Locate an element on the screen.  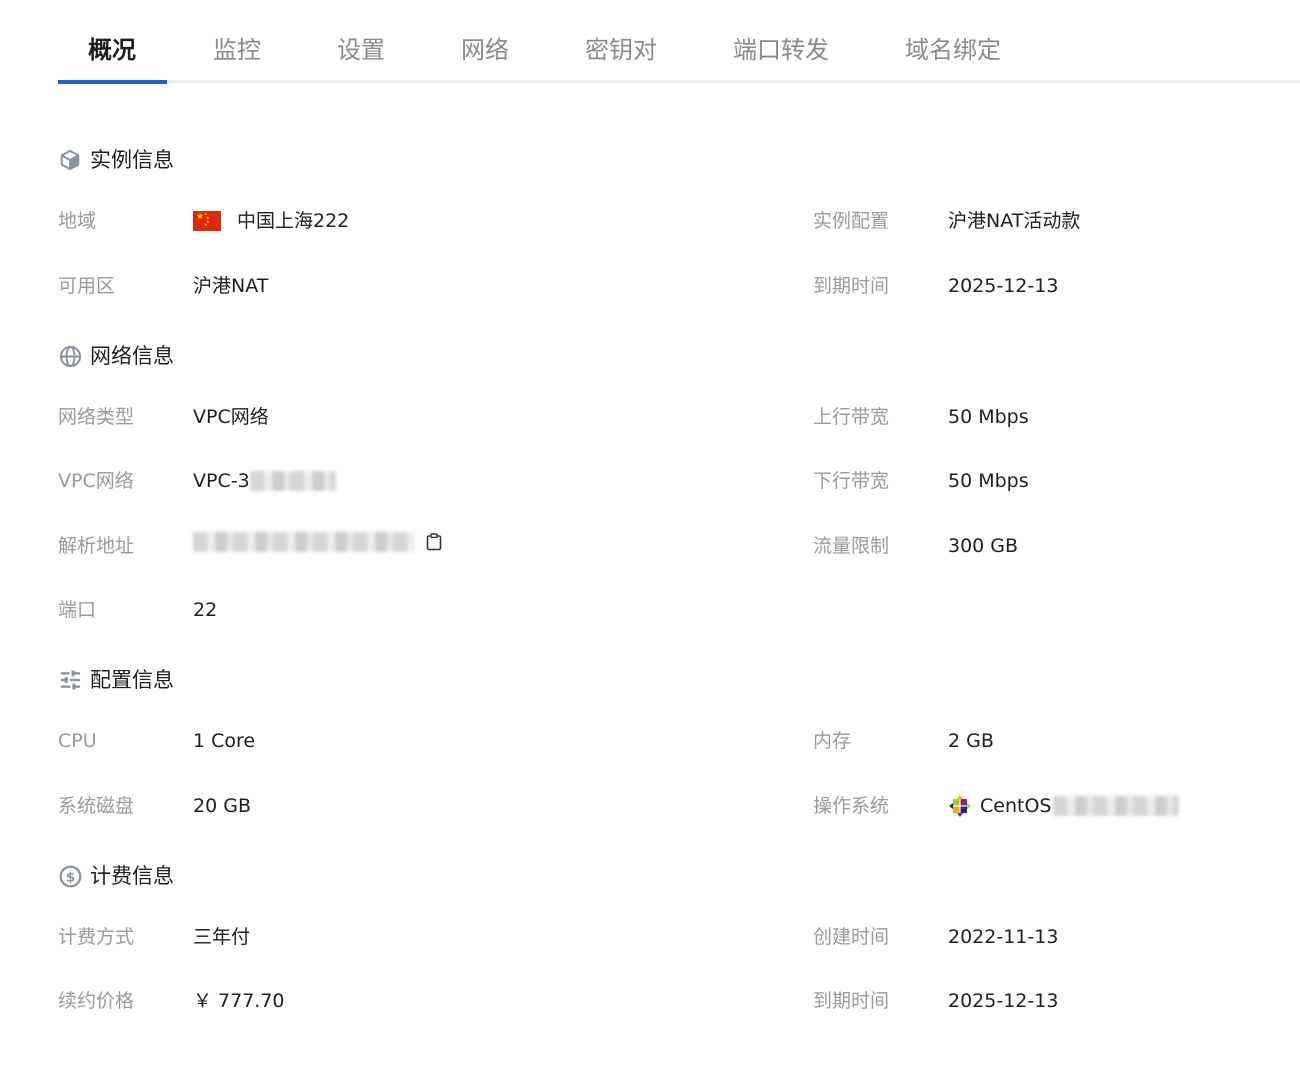
vpc-value: VPC-3 is located at coordinates (264, 481).